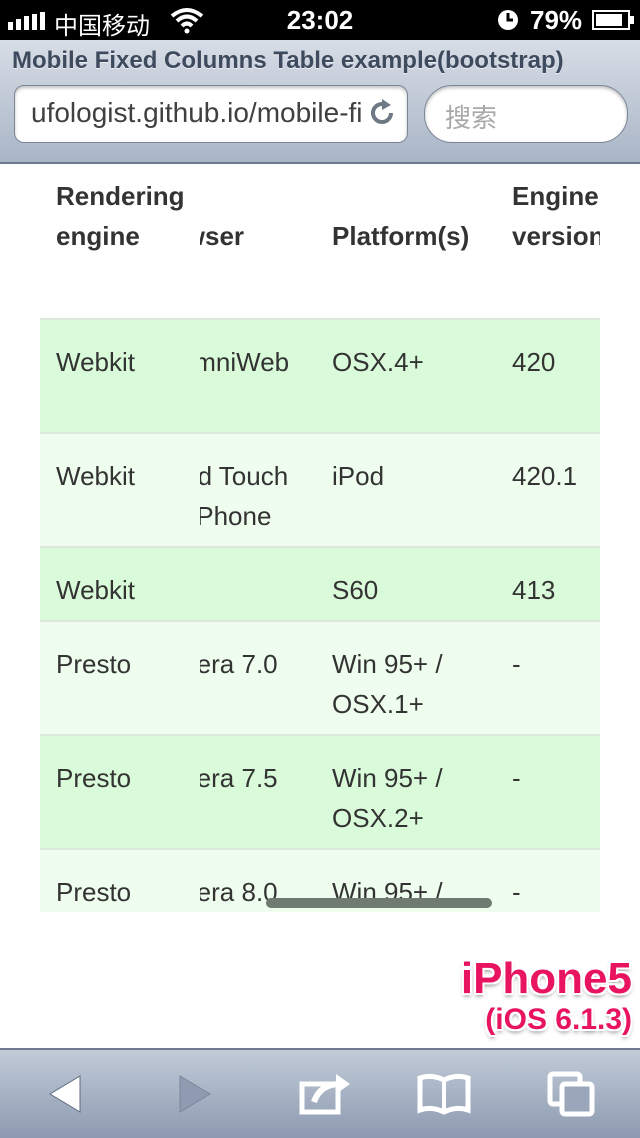 This screenshot has height=1138, width=640. I want to click on header-platform: Platform(s), so click(401, 236).